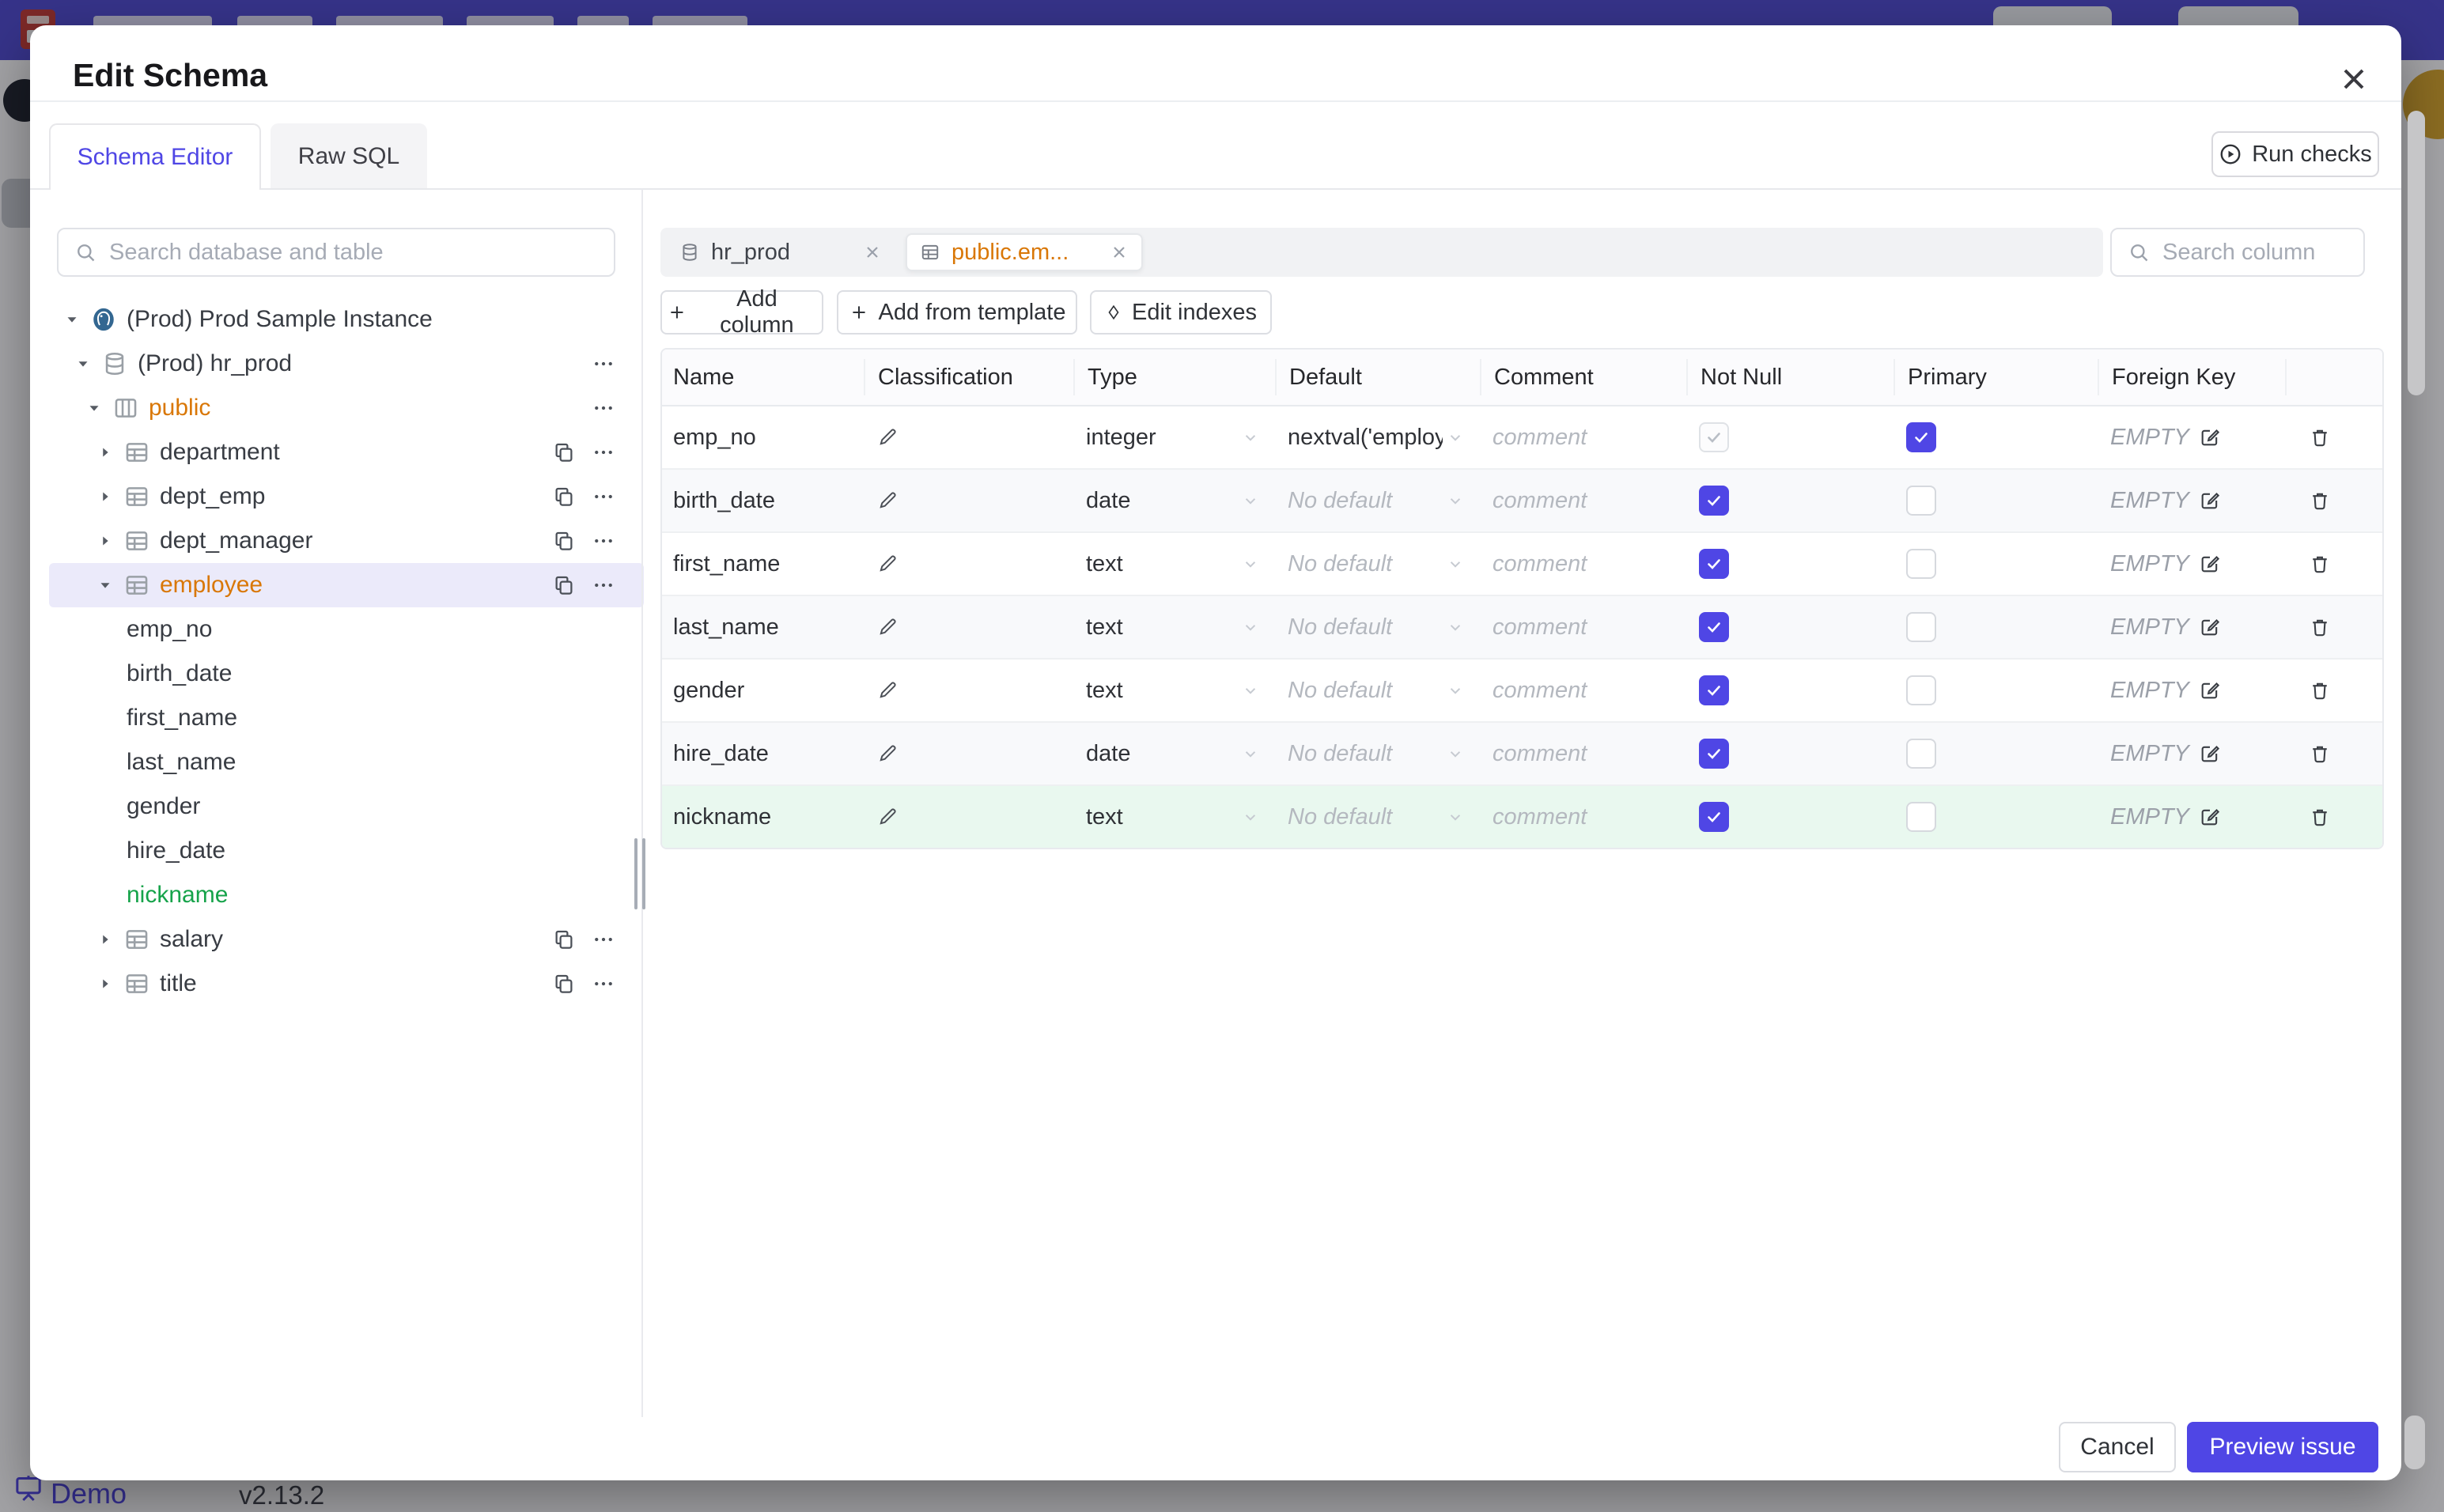 The width and height of the screenshot is (2444, 1512). I want to click on preview-issue-button: Preview issue, so click(2282, 1447).